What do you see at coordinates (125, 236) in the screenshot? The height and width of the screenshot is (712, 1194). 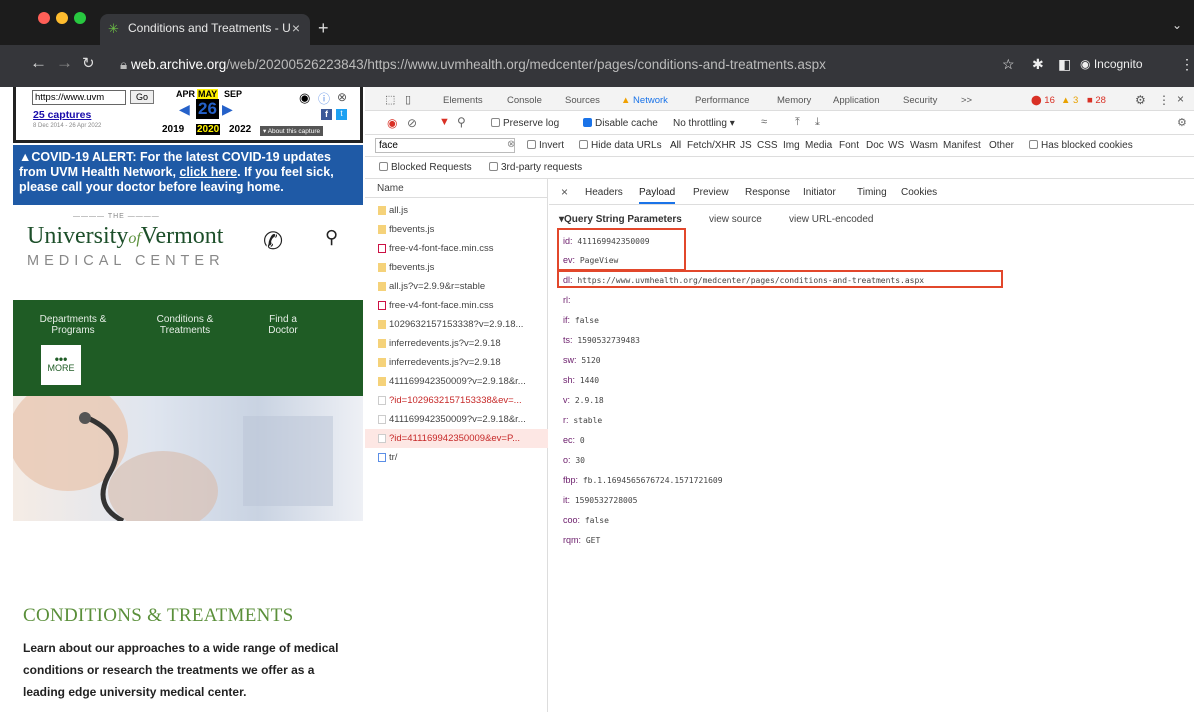 I see `uvm-logo: UniversityofVermont` at bounding box center [125, 236].